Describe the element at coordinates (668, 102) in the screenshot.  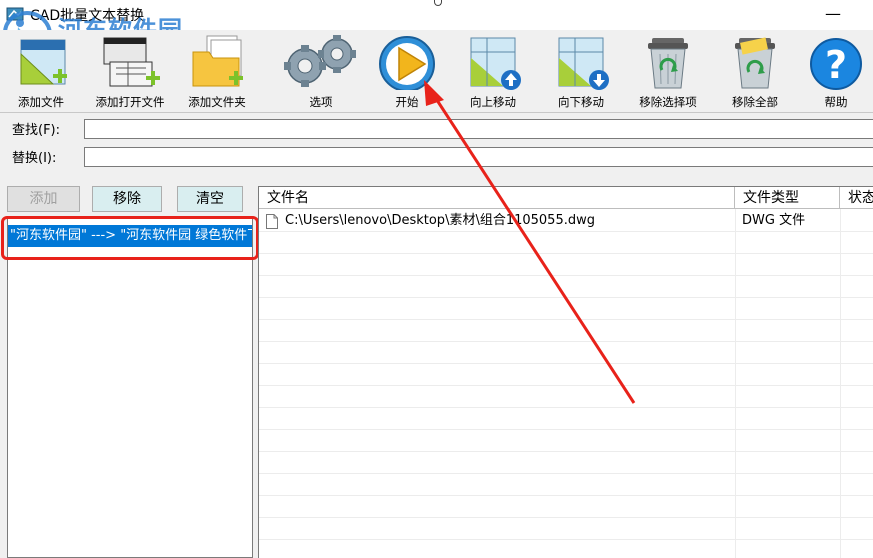
I see `toolbar-label: 移除选择项` at that location.